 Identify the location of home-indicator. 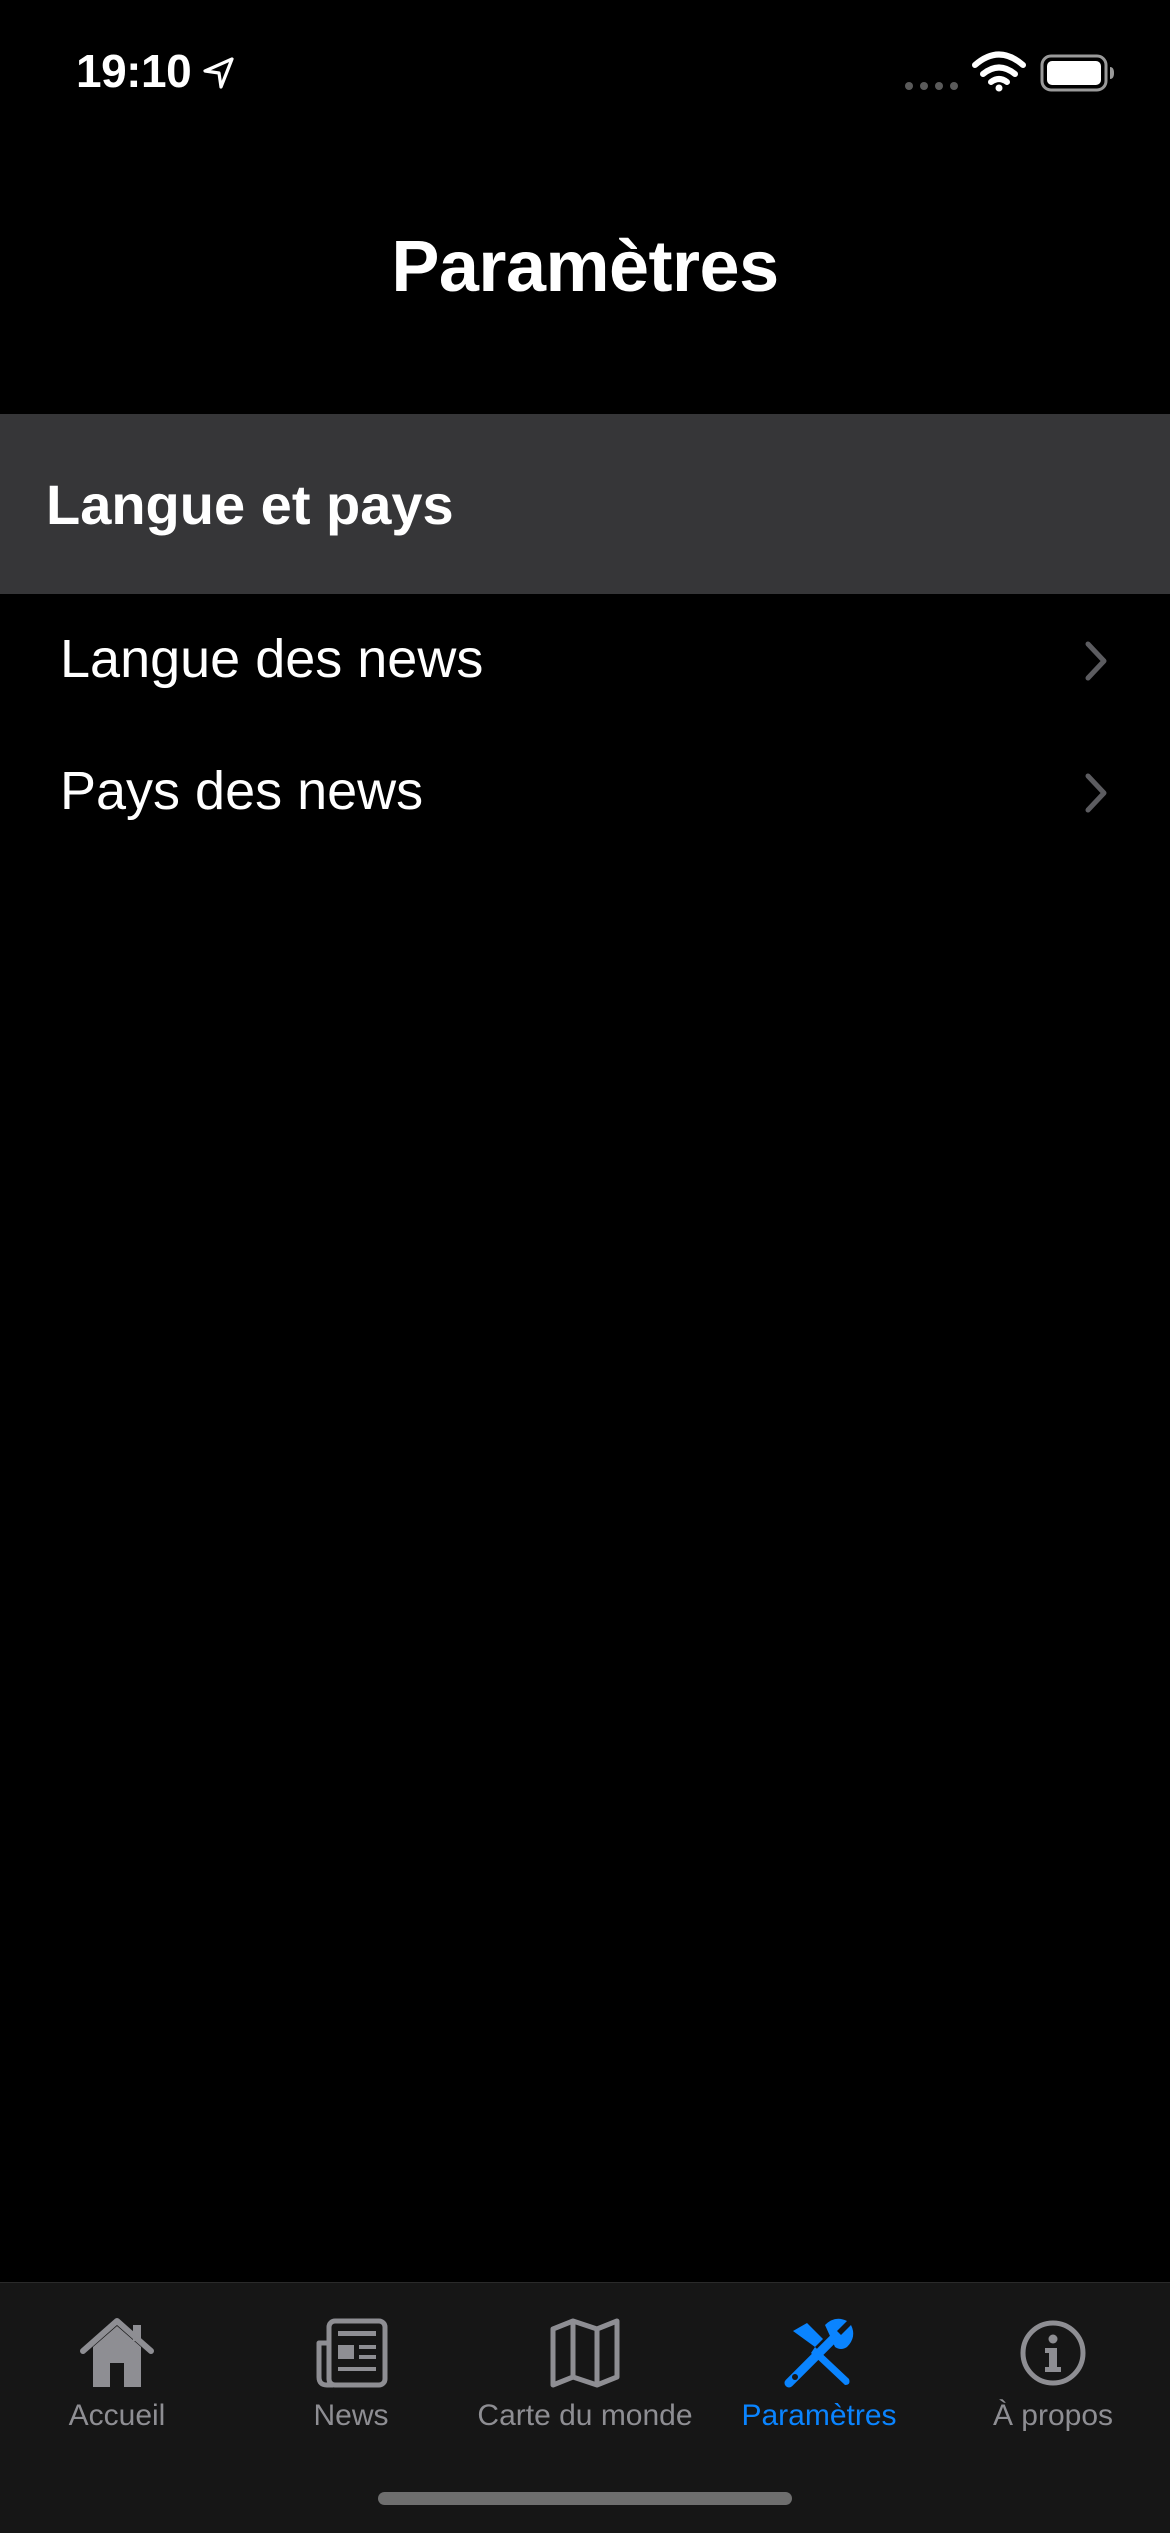
(585, 2498).